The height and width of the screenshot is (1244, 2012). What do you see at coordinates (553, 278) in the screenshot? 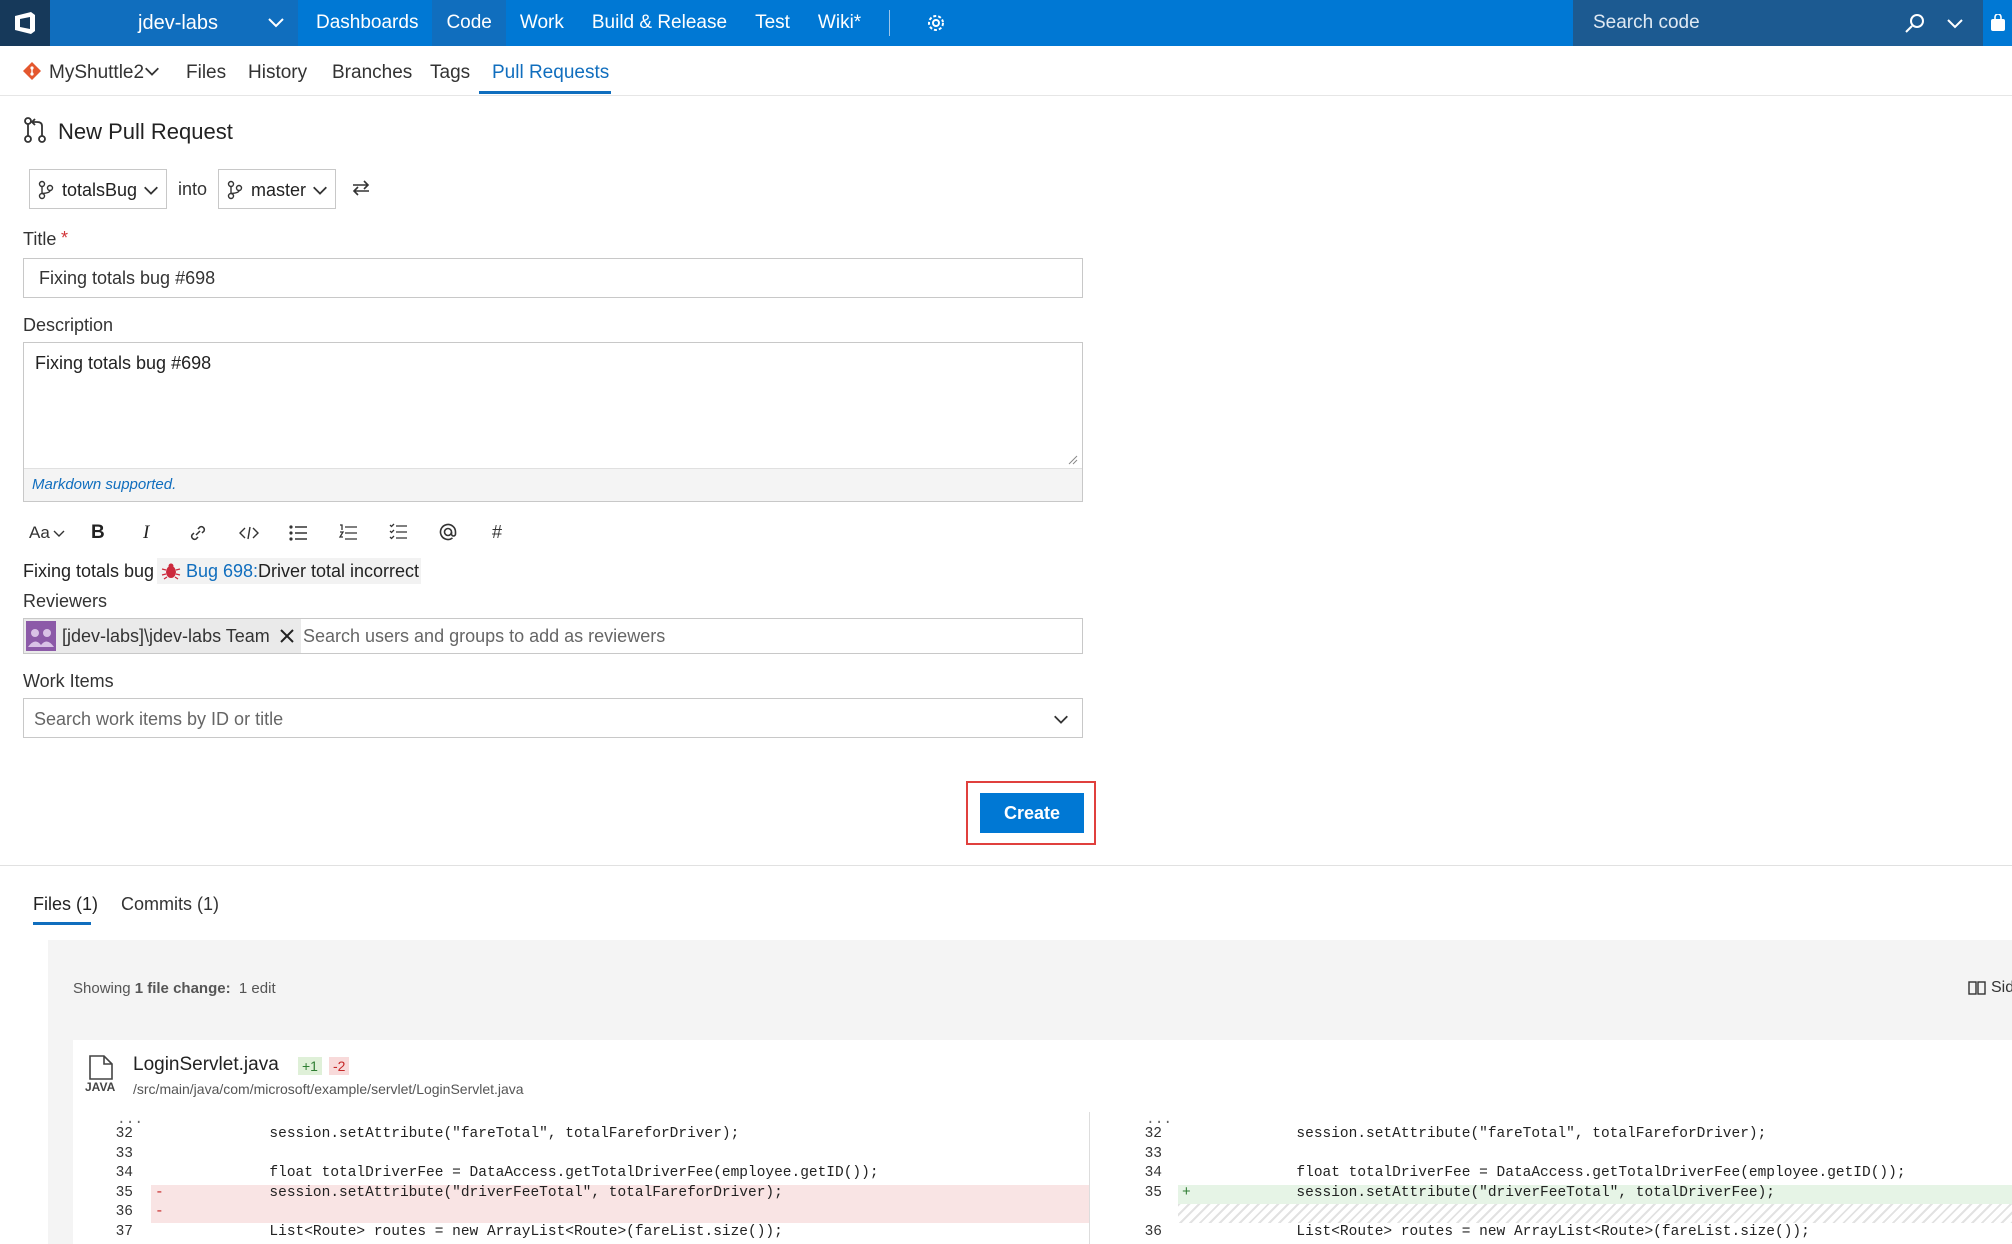
I see `title-input: Fixing totals bug #698` at bounding box center [553, 278].